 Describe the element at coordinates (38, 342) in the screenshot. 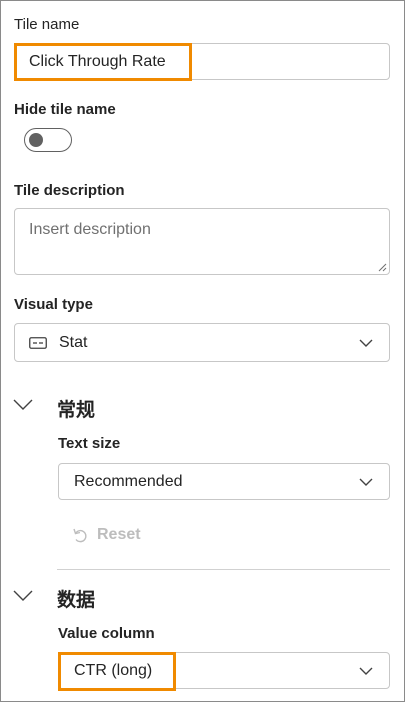

I see `stat-icon` at that location.